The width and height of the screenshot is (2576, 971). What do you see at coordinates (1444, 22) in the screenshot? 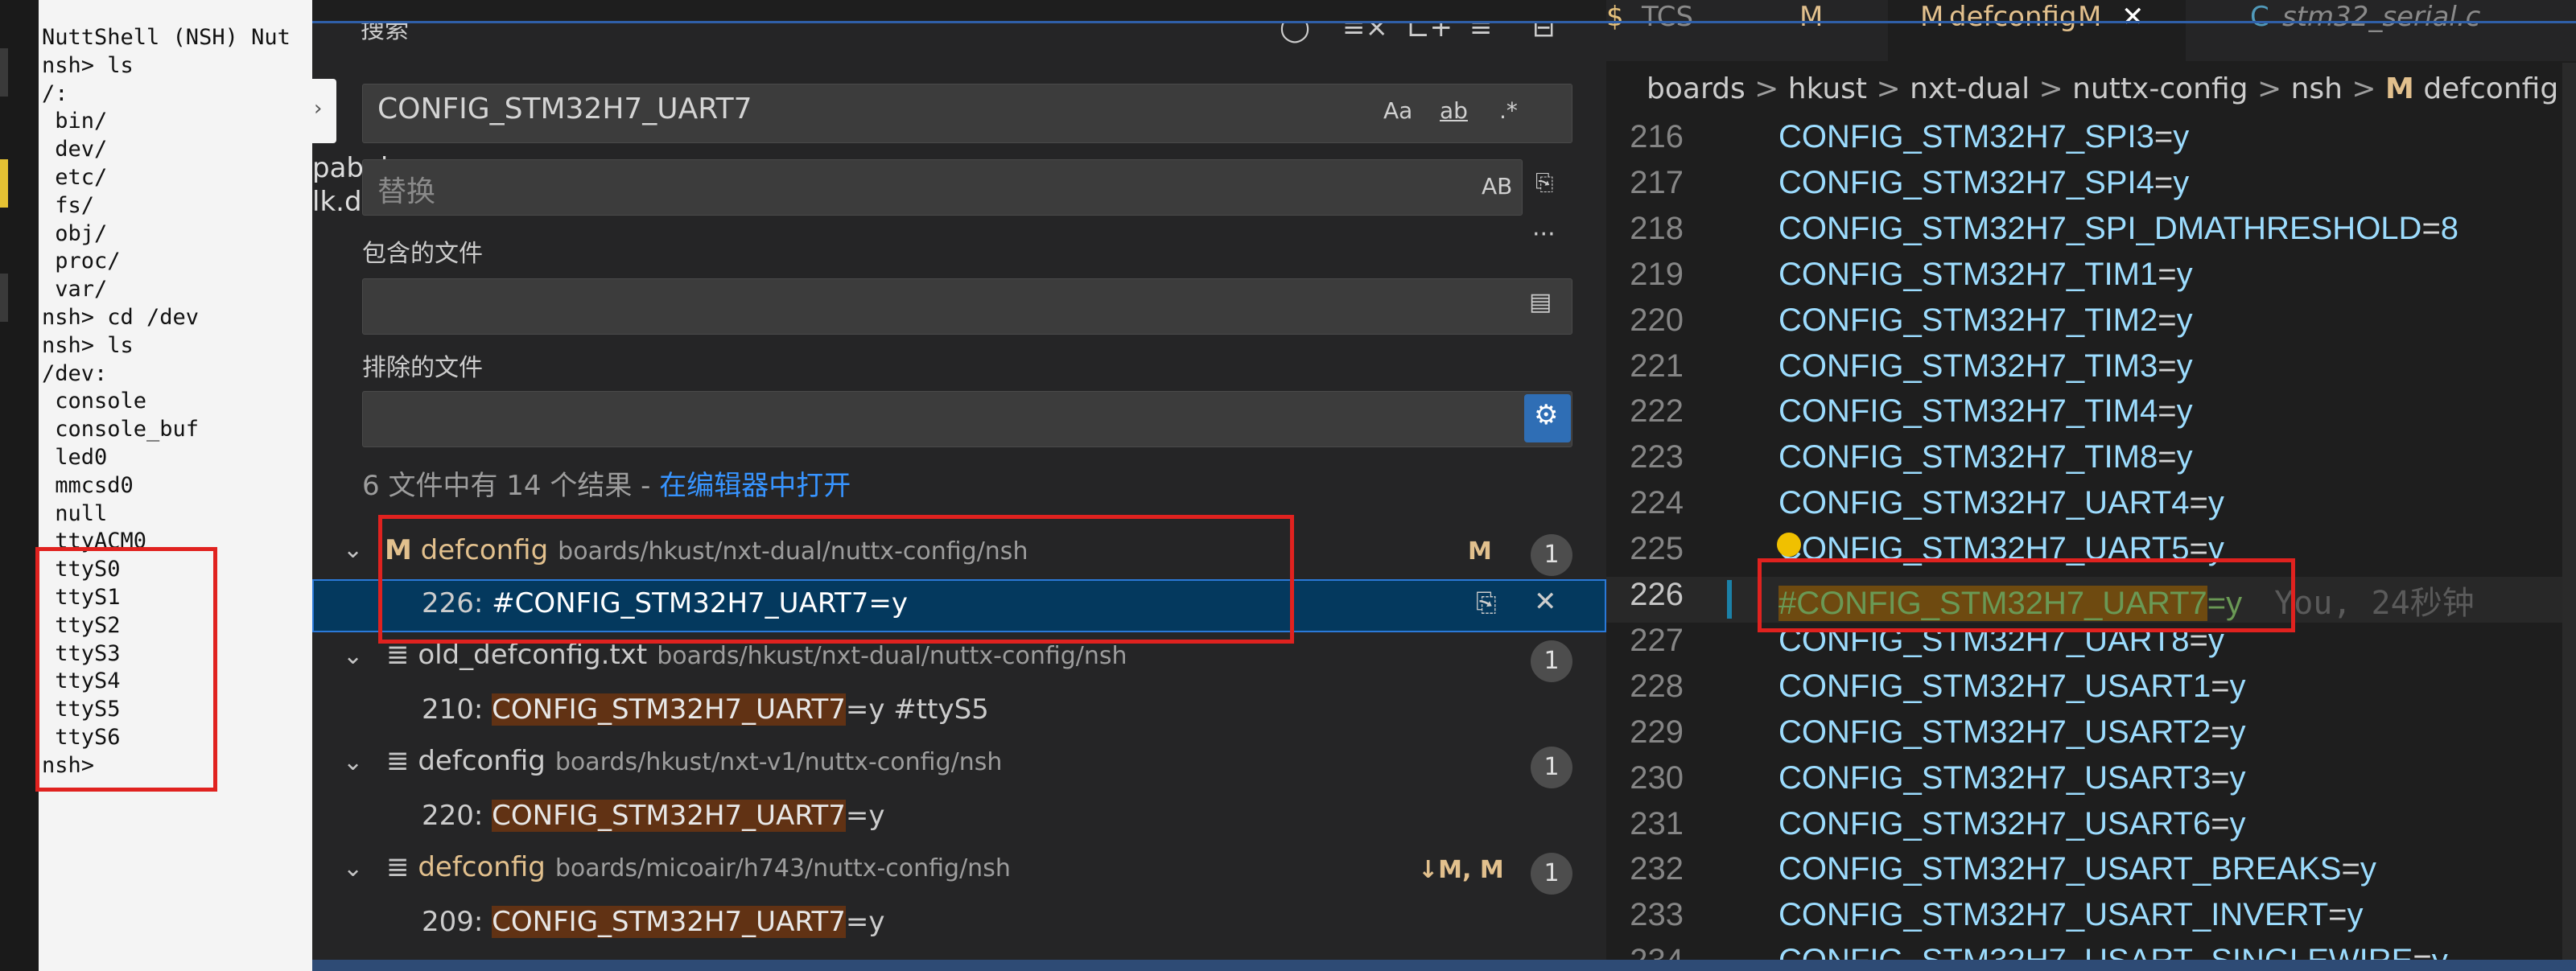
I see `window-frame-top` at bounding box center [1444, 22].